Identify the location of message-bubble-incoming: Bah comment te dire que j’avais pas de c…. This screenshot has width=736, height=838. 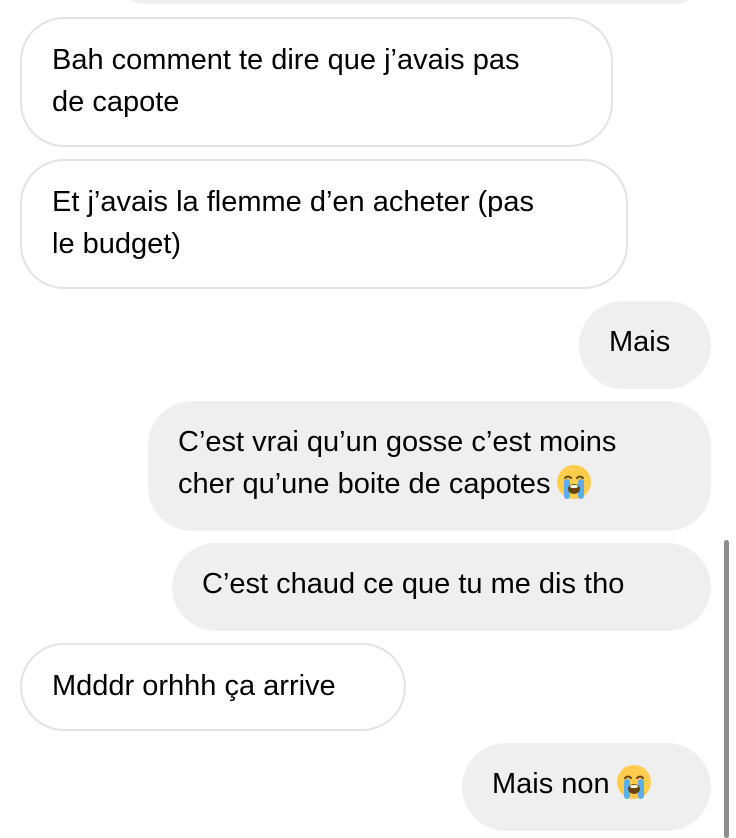
(316, 82).